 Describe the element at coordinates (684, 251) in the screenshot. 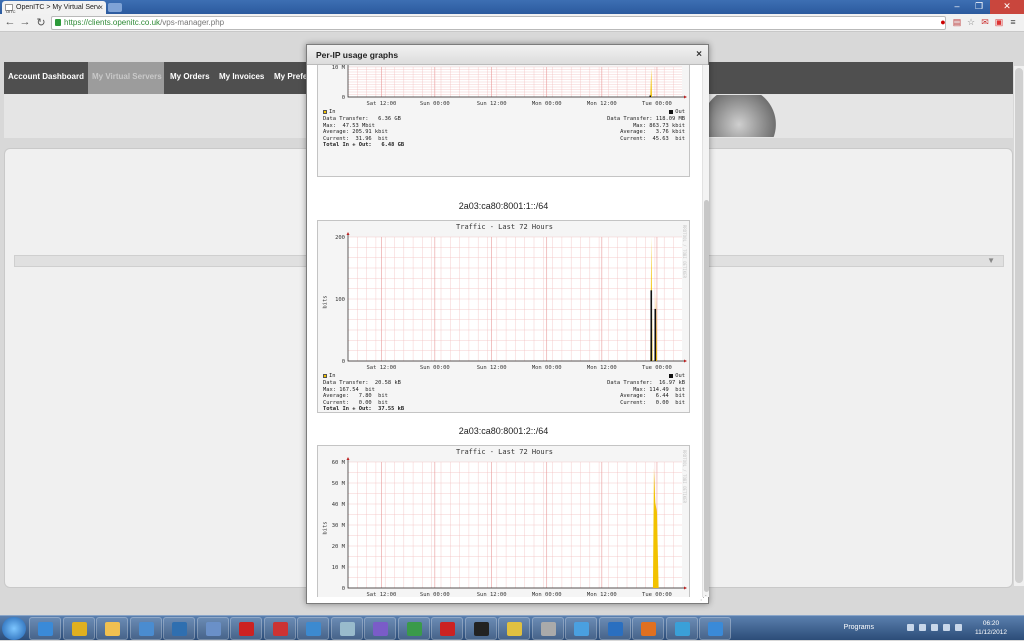

I see `rrdtool-watermark: RRDTOOL / TOBI OETIKER` at that location.